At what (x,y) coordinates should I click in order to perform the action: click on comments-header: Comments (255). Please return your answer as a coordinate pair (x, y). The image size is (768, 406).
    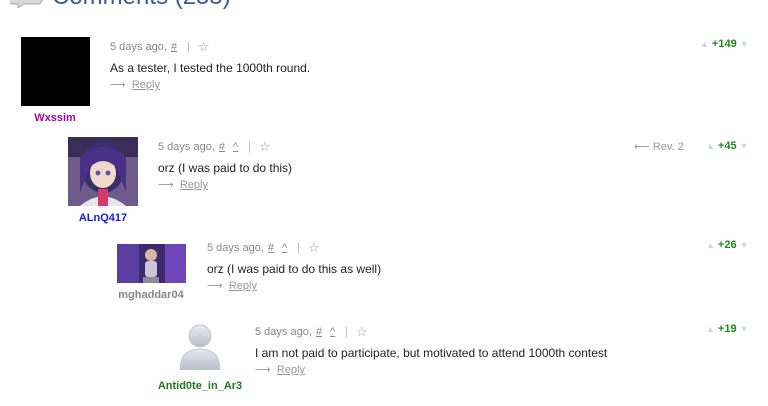
    Looking at the image, I should click on (120, 4).